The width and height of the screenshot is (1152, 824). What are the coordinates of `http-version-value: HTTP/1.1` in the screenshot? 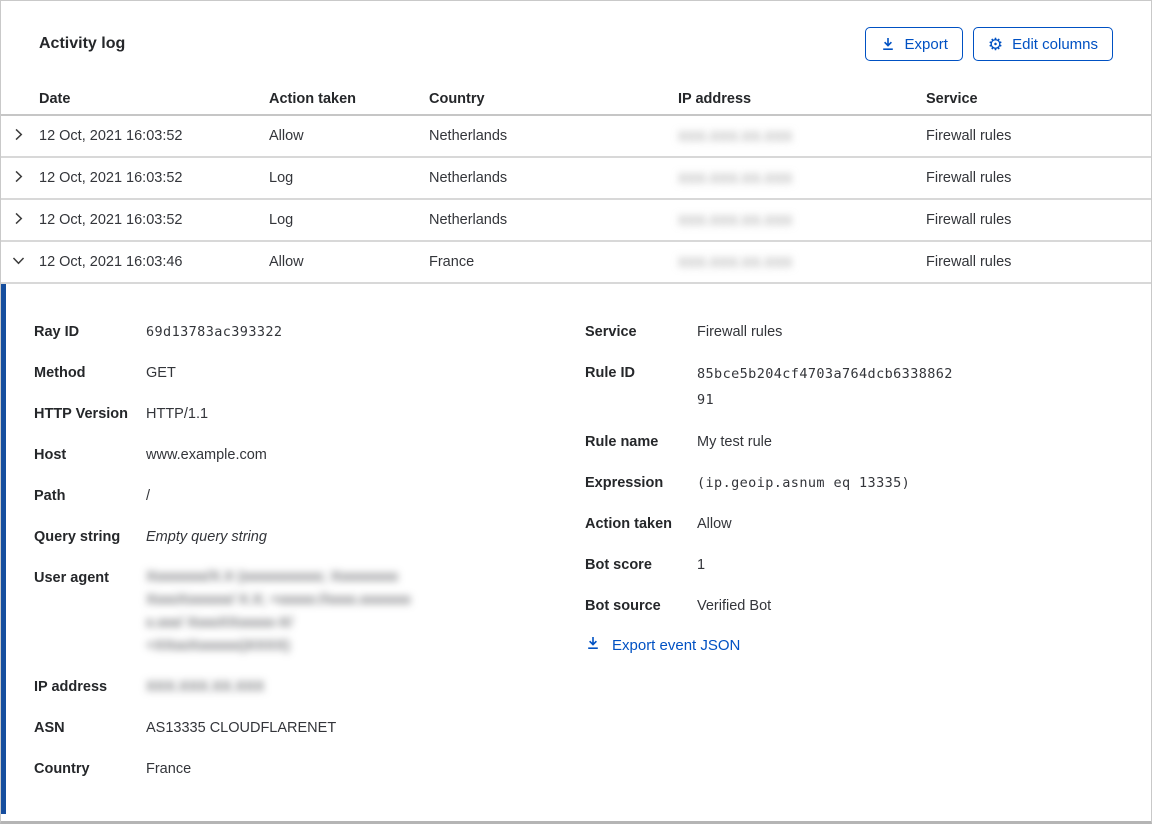 It's located at (177, 414).